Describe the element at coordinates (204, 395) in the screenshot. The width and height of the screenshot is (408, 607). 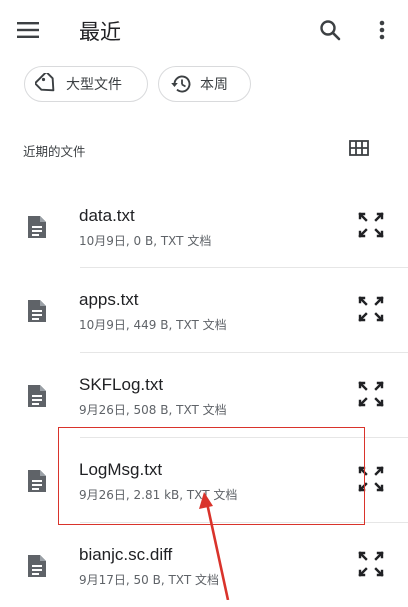
I see `file-row: SKFLog.txt 9月26日, 508 B, TXT 文档` at that location.